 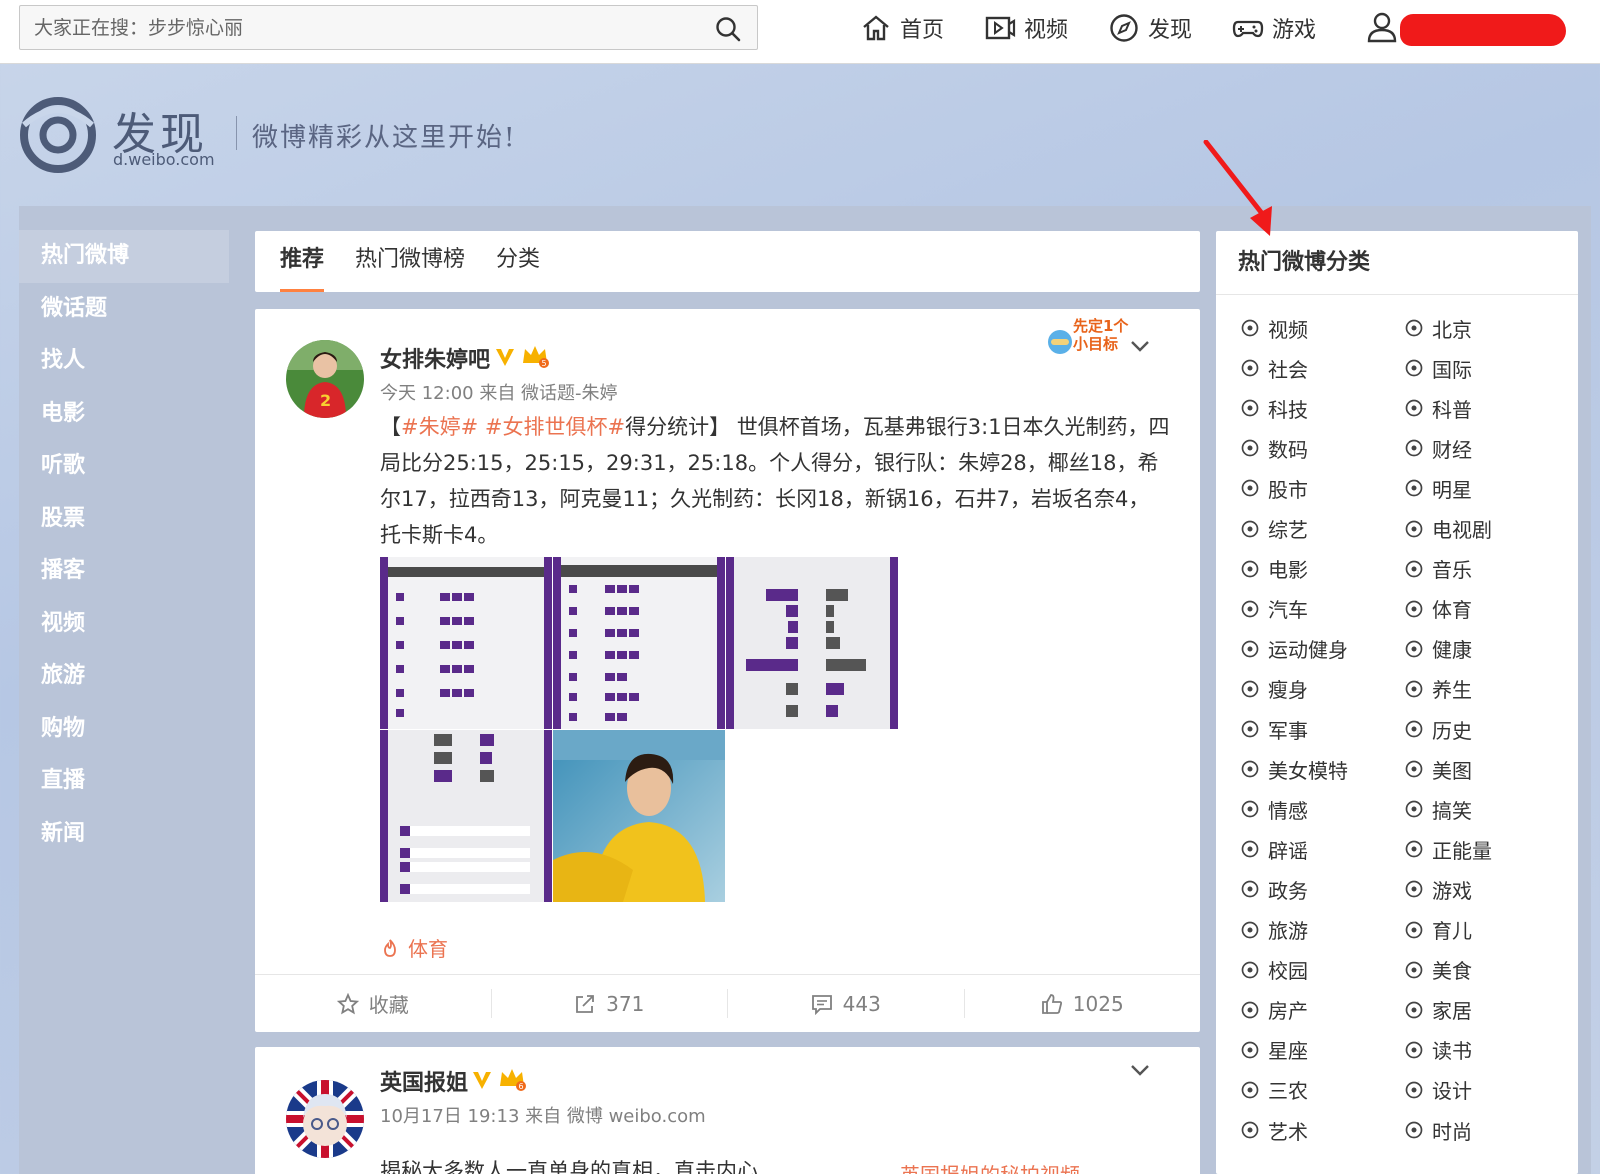 I want to click on left-nav-topics: 微话题, so click(x=124, y=309).